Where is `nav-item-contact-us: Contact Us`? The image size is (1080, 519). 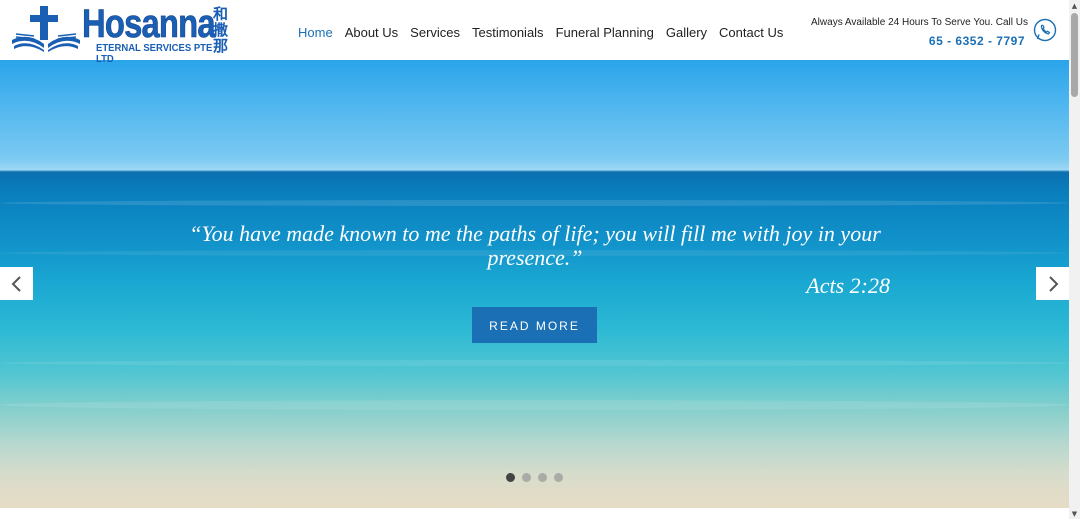
nav-item-contact-us: Contact Us is located at coordinates (751, 32).